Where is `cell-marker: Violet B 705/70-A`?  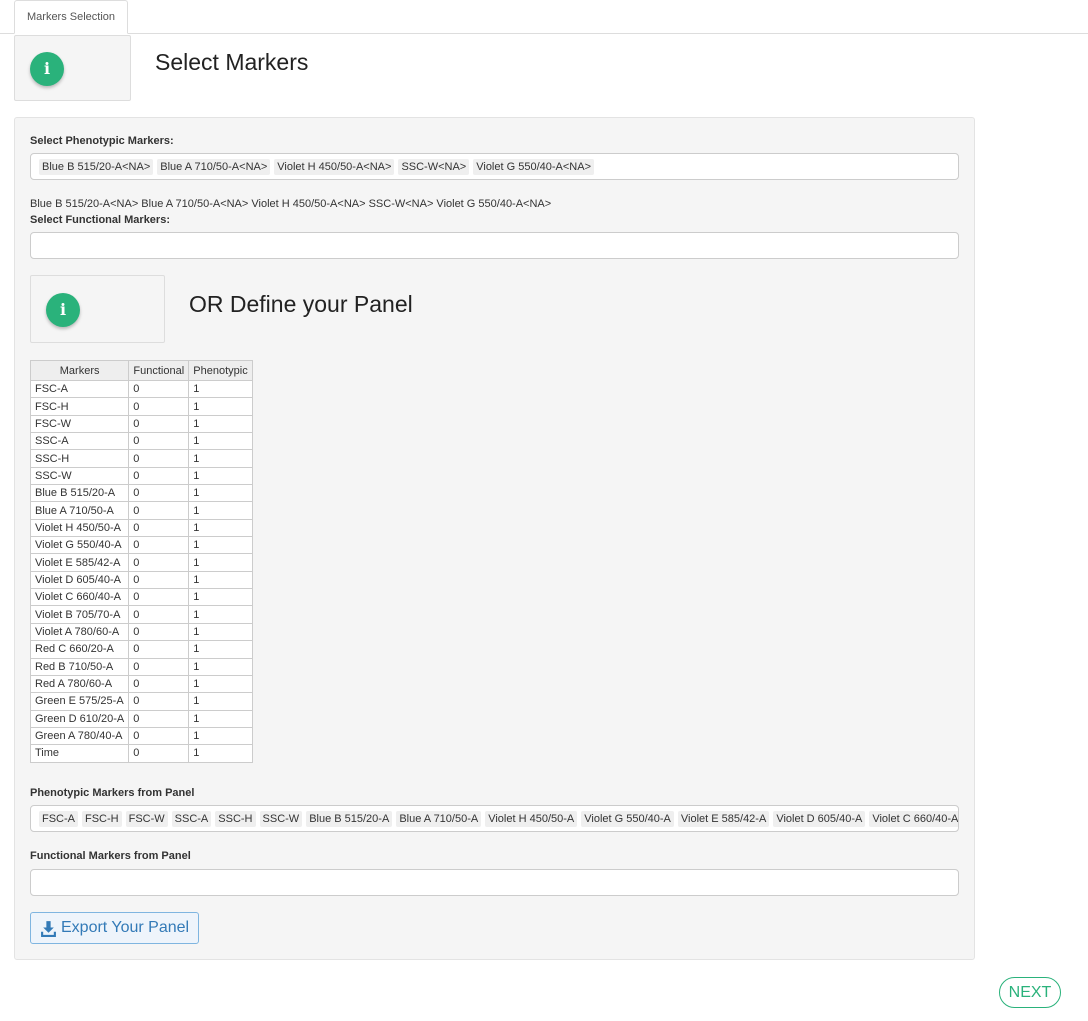 cell-marker: Violet B 705/70-A is located at coordinates (79, 614).